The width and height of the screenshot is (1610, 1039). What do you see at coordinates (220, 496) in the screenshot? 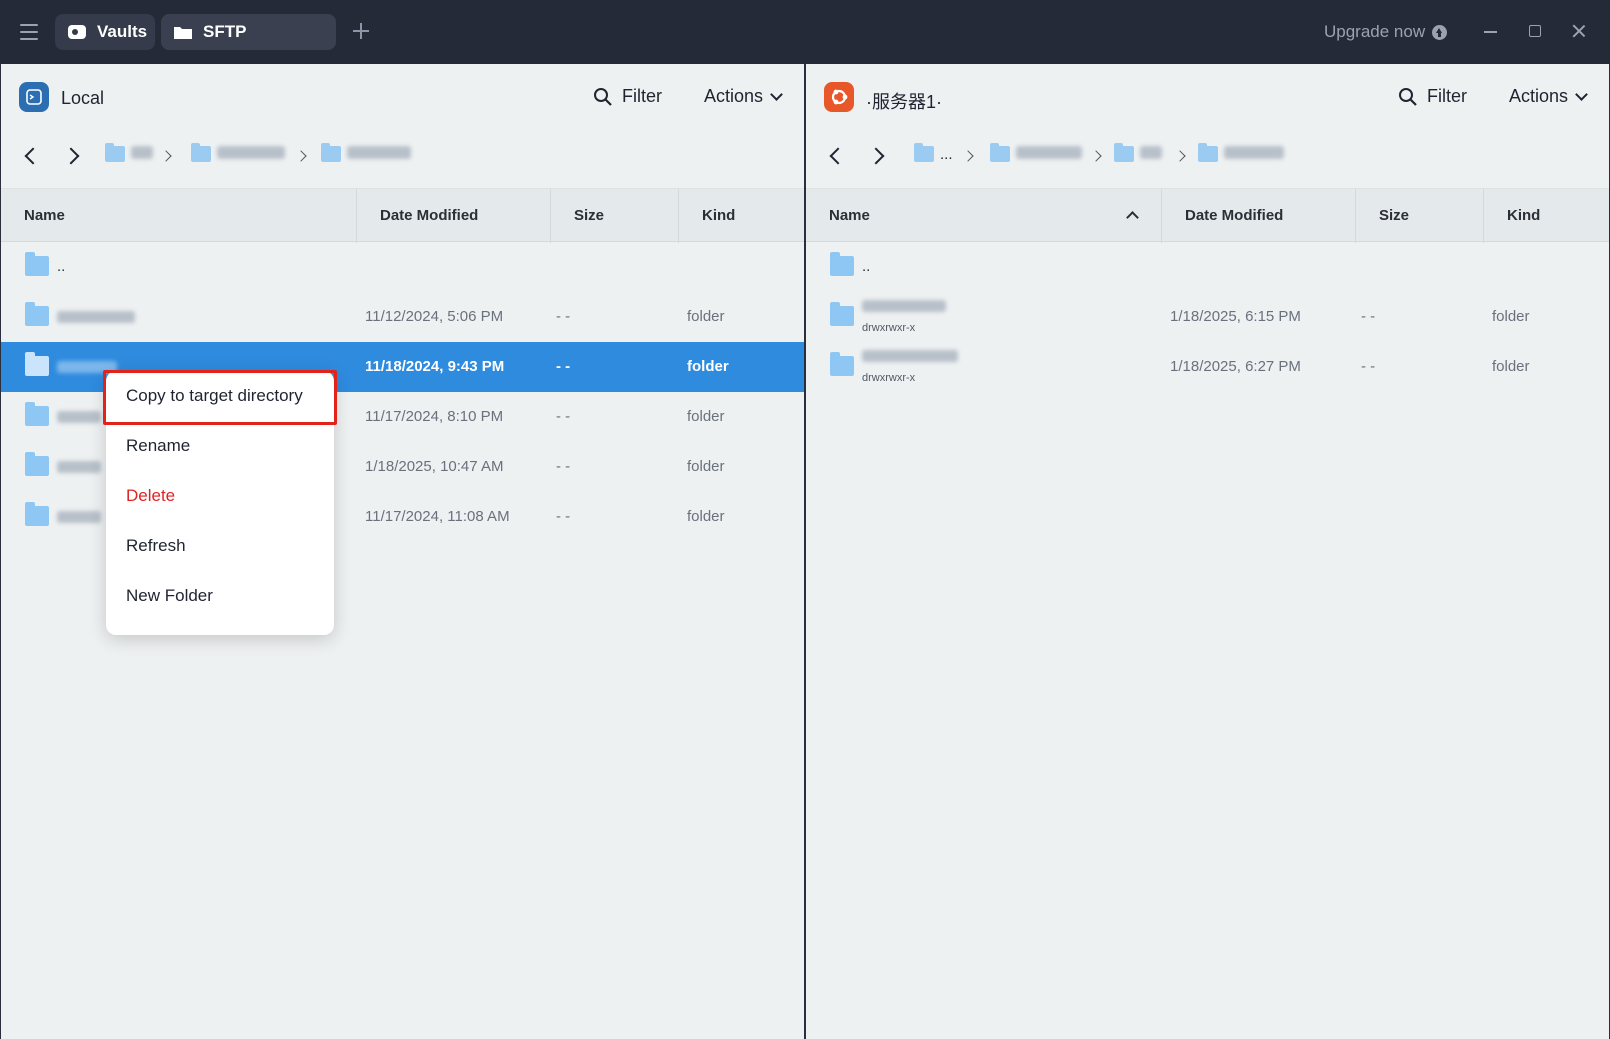
I see `menu-item-delete: Delete` at bounding box center [220, 496].